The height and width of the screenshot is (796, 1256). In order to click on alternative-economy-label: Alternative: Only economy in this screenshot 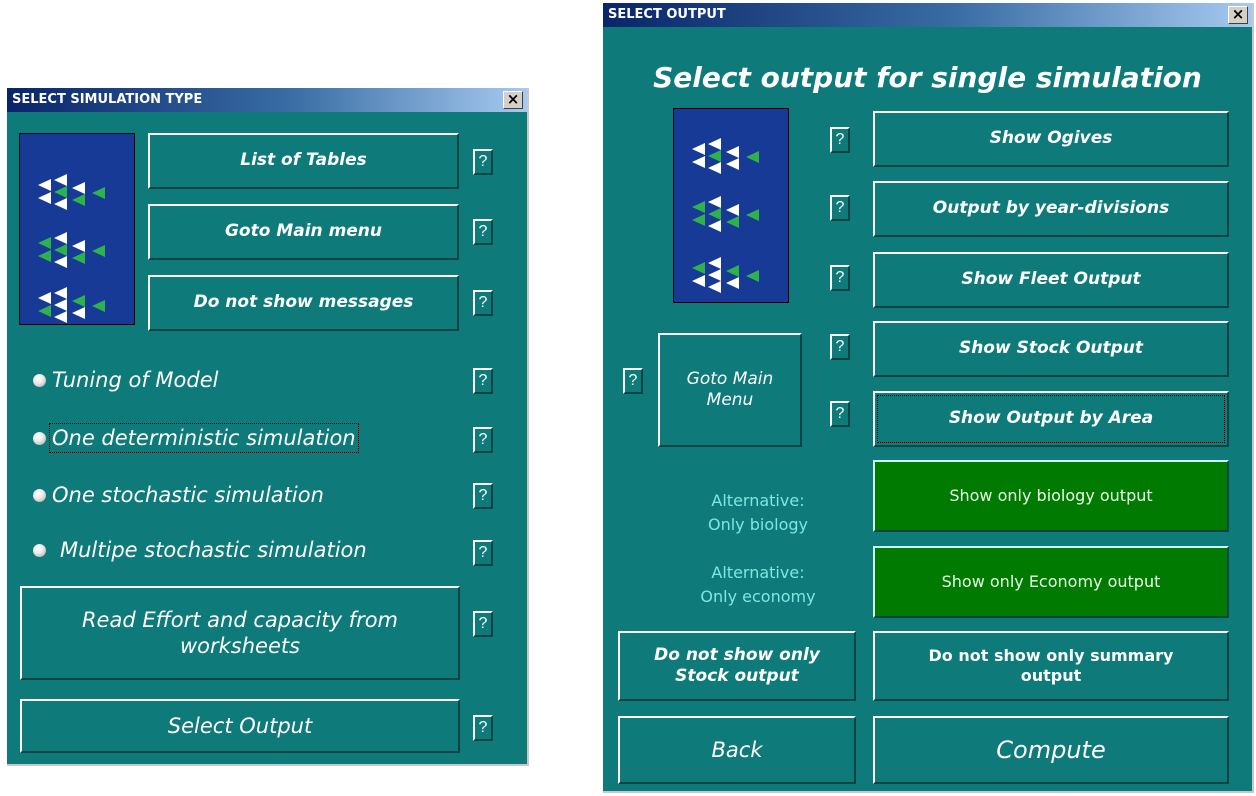, I will do `click(758, 585)`.